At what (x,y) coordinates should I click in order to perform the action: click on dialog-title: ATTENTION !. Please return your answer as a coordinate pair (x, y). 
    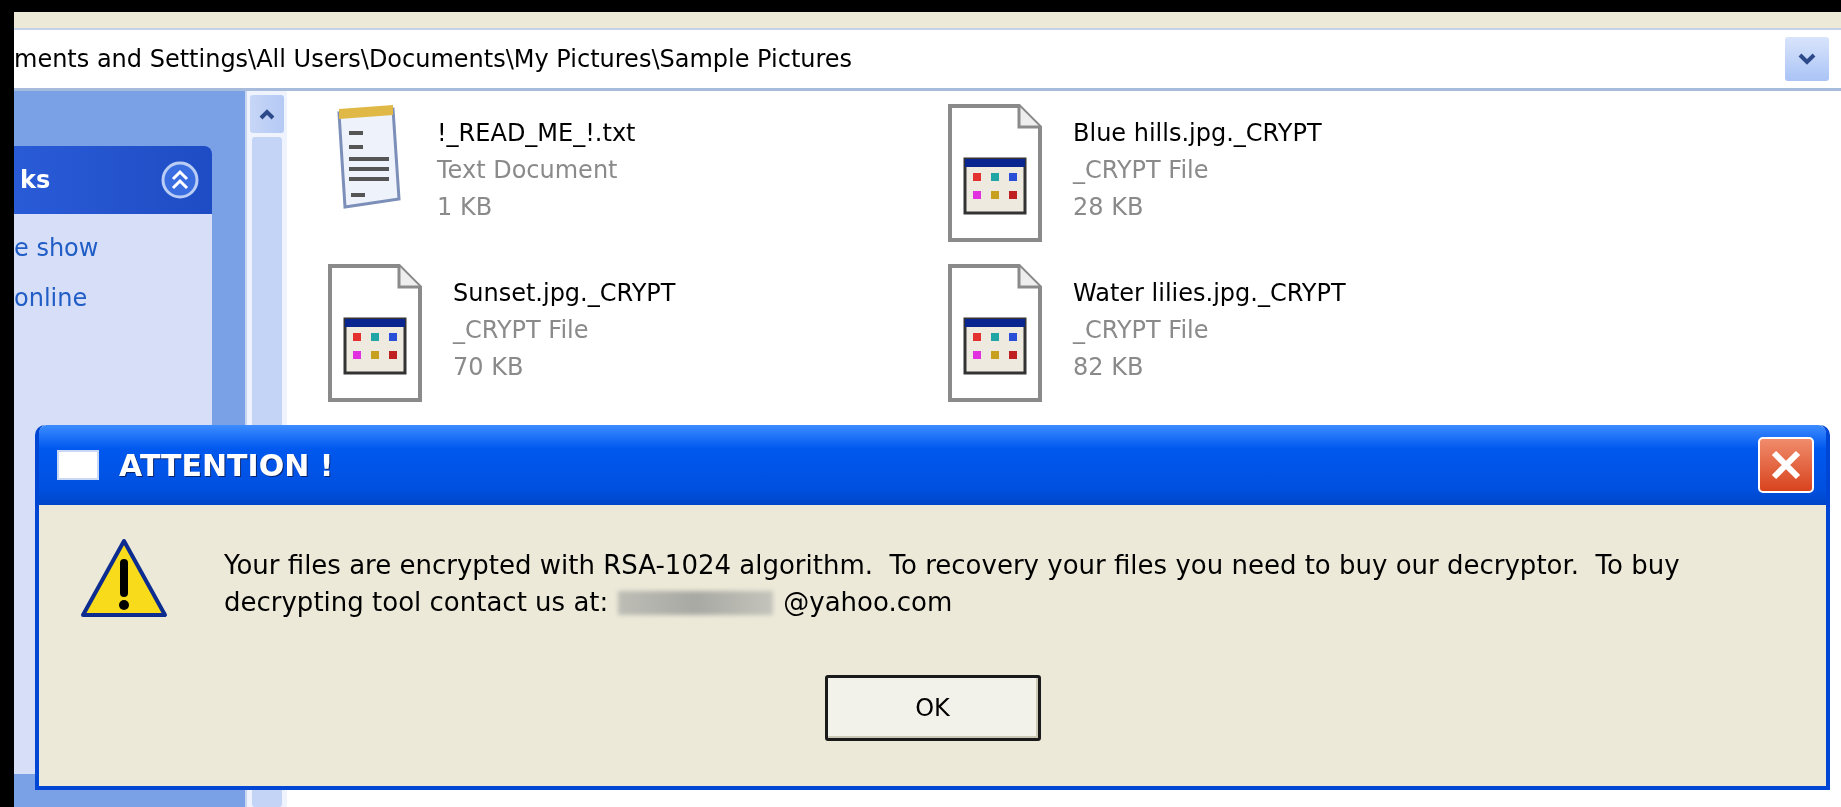
    Looking at the image, I should click on (227, 465).